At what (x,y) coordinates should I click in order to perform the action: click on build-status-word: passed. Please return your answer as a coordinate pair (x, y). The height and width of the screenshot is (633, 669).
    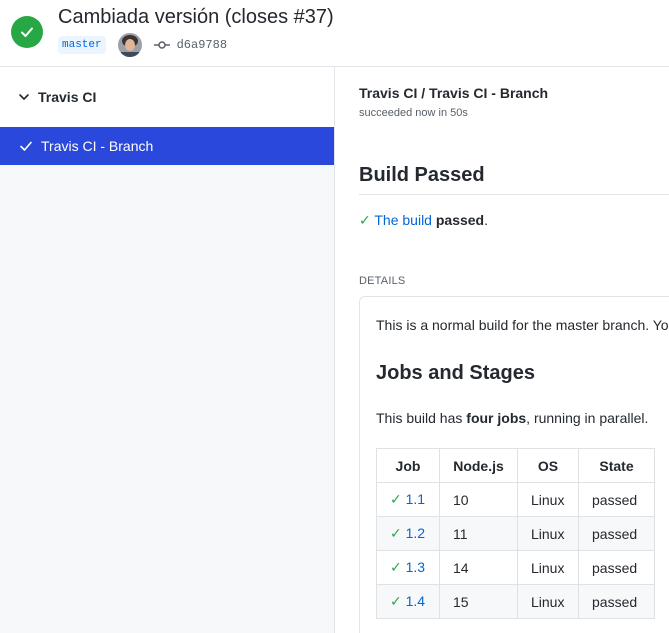
    Looking at the image, I should click on (460, 220).